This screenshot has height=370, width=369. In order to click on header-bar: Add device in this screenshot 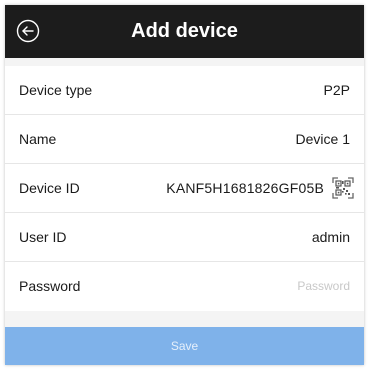, I will do `click(184, 31)`.